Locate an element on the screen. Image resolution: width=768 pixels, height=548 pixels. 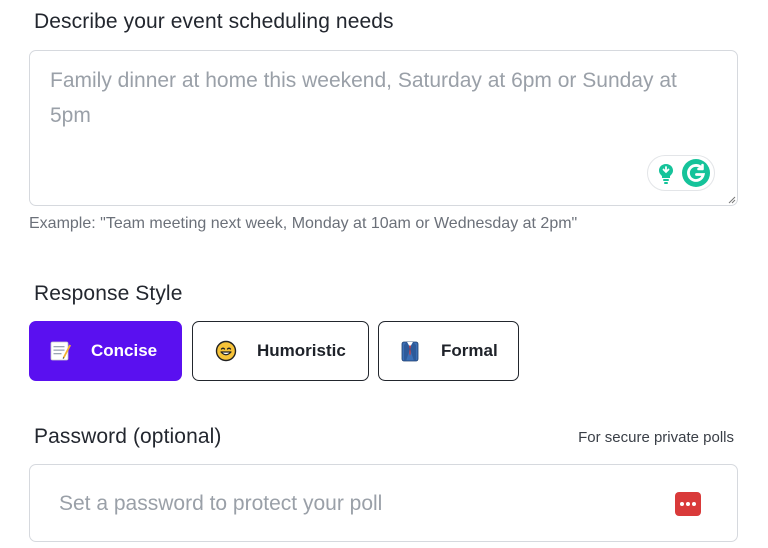
style-option-label: Concise is located at coordinates (124, 350).